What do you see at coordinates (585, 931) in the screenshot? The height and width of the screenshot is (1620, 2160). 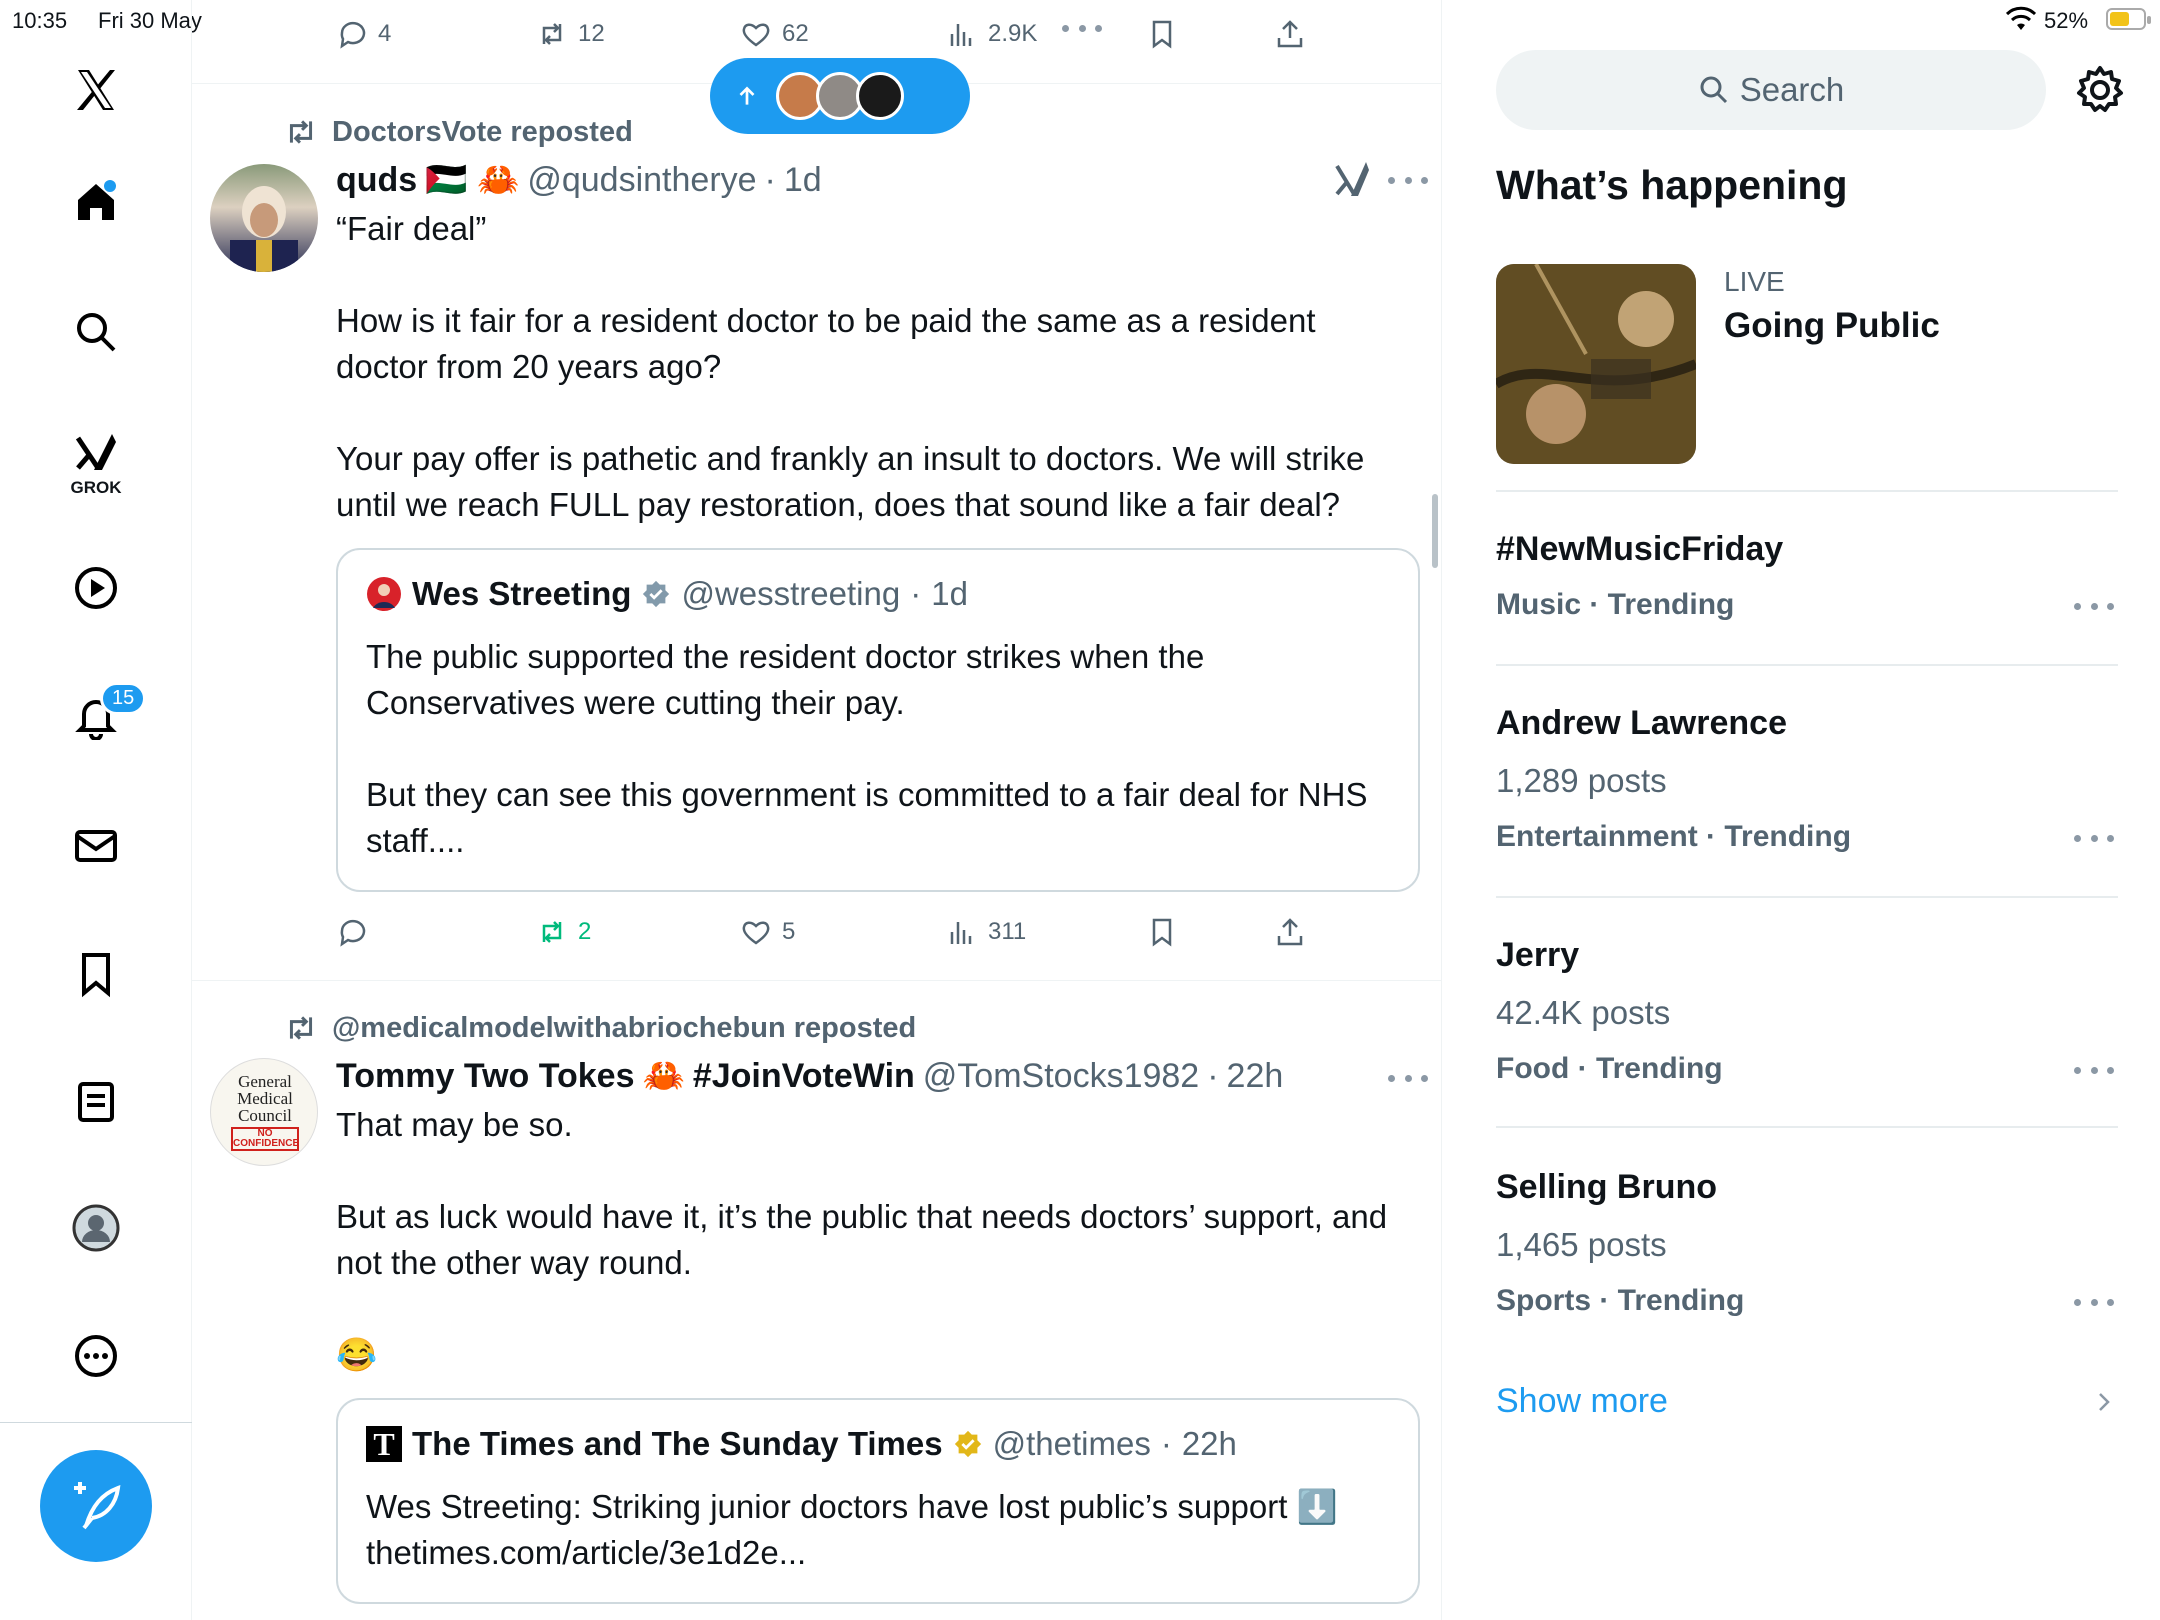 I see `repost-count: 2` at bounding box center [585, 931].